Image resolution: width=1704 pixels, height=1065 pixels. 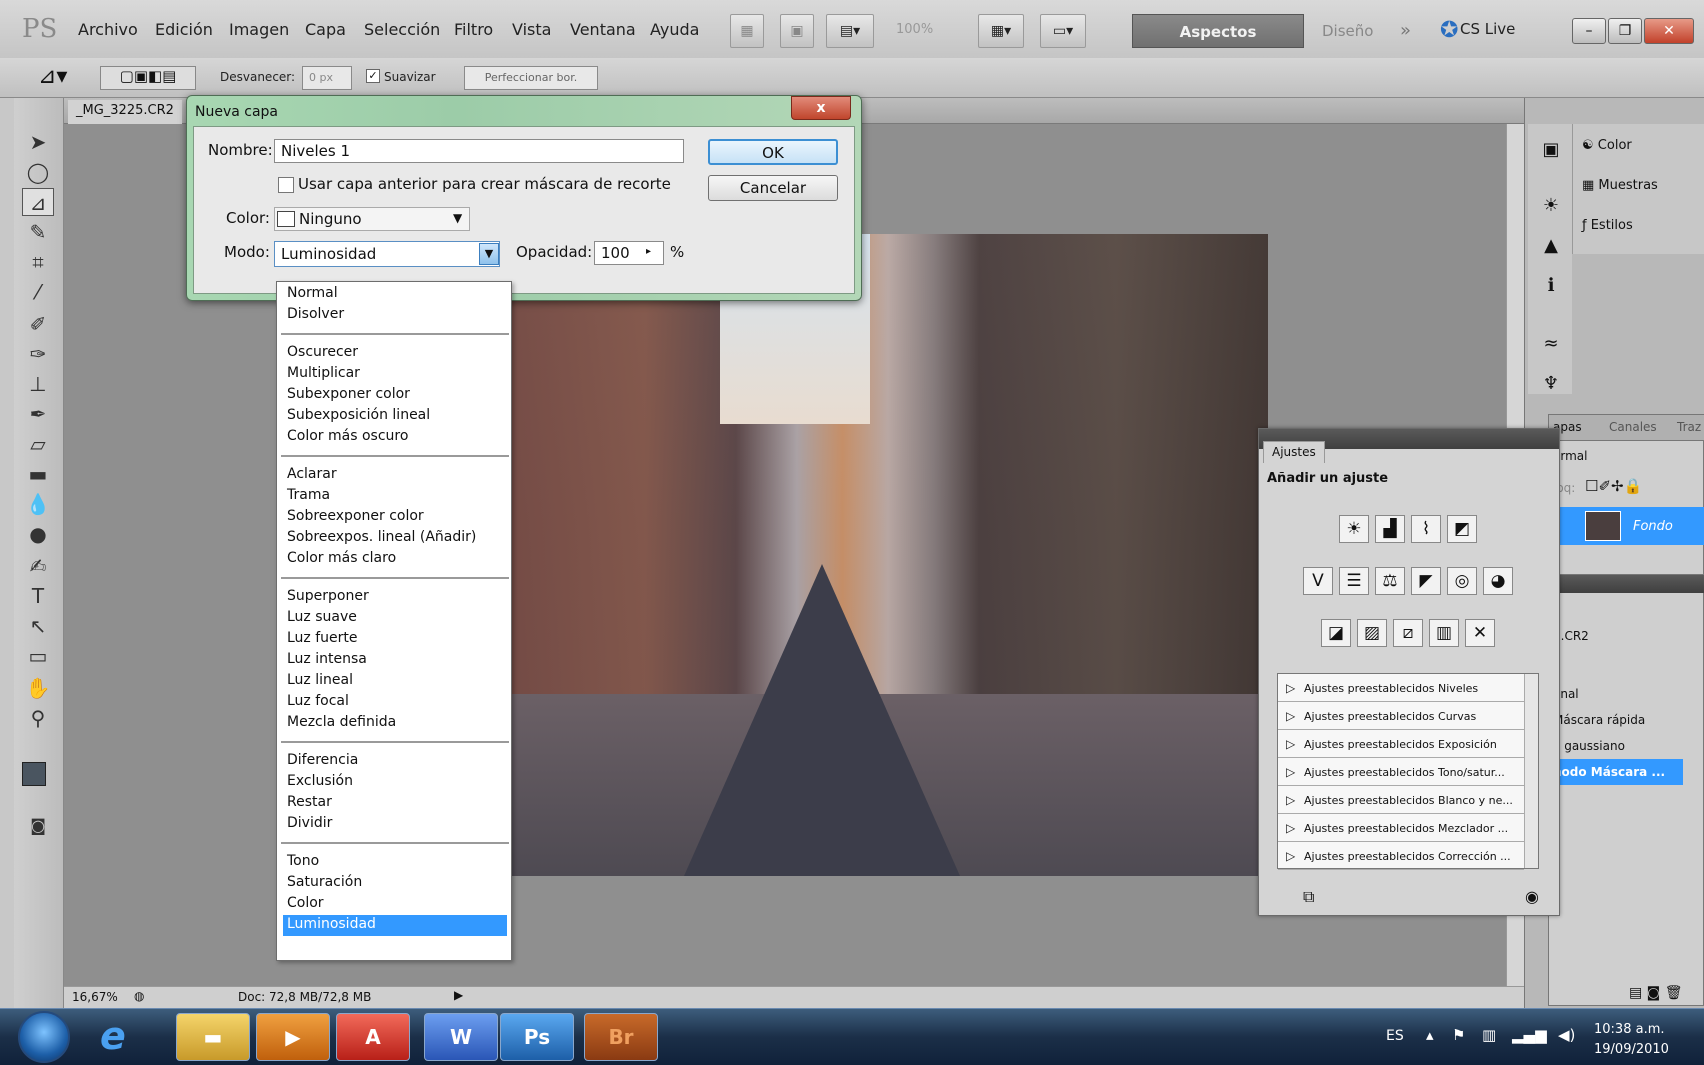 What do you see at coordinates (1426, 529) in the screenshot?
I see `curves-icon: ⌇` at bounding box center [1426, 529].